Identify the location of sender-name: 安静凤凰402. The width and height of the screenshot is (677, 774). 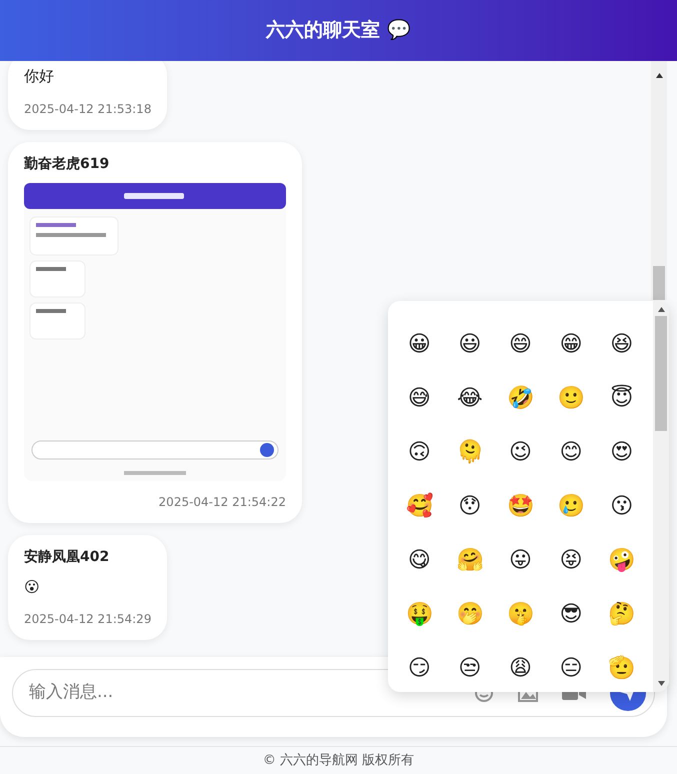
(67, 557).